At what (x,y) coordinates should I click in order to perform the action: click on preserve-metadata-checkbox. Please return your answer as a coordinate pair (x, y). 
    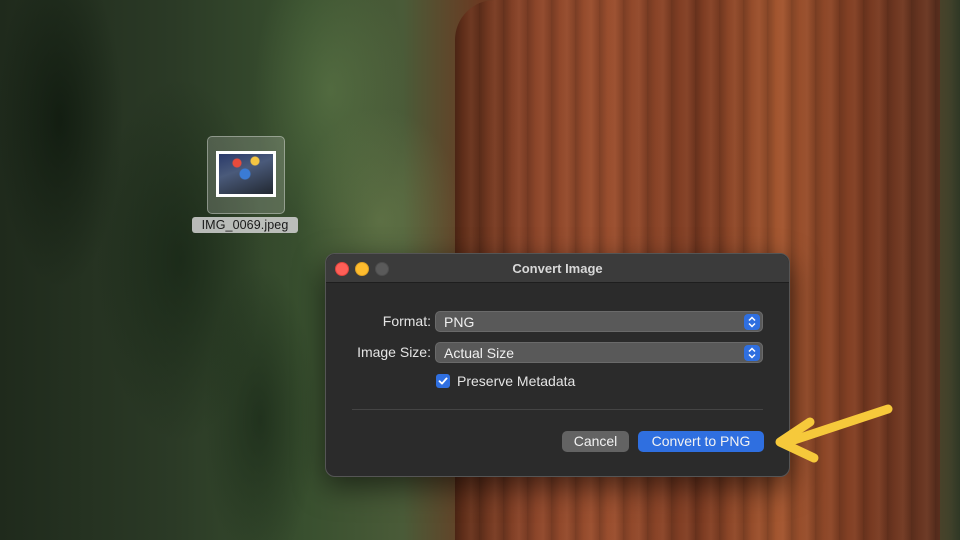
    Looking at the image, I should click on (443, 381).